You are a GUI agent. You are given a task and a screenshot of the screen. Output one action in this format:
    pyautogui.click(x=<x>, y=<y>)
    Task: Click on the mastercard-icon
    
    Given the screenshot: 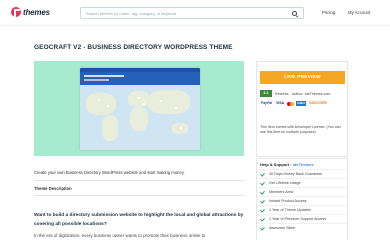 What is the action you would take?
    pyautogui.click(x=290, y=103)
    